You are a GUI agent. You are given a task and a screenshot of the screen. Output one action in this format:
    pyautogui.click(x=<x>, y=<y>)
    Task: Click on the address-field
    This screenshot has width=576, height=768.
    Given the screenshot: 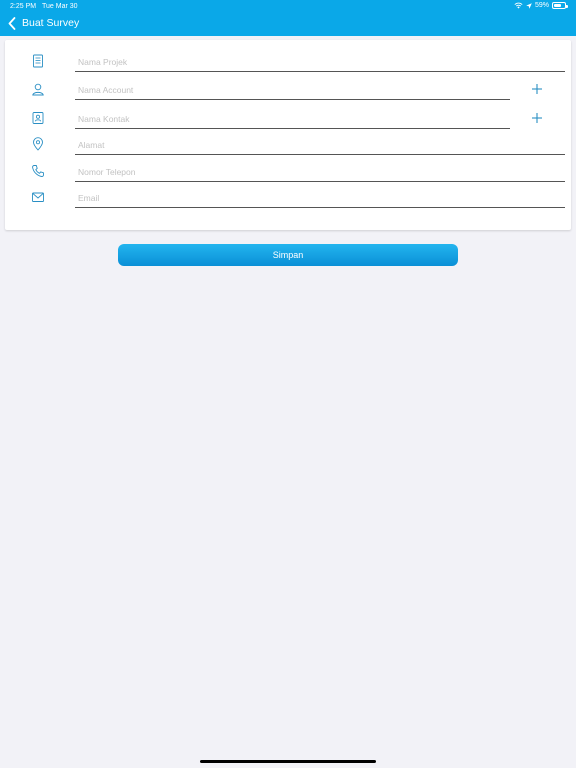 What is the action you would take?
    pyautogui.click(x=320, y=145)
    